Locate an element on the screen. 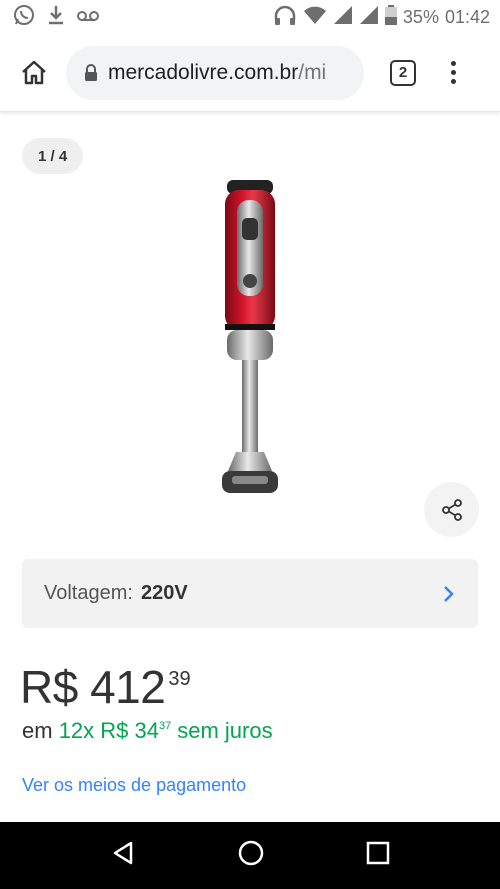  voicemail-icon is located at coordinates (88, 17).